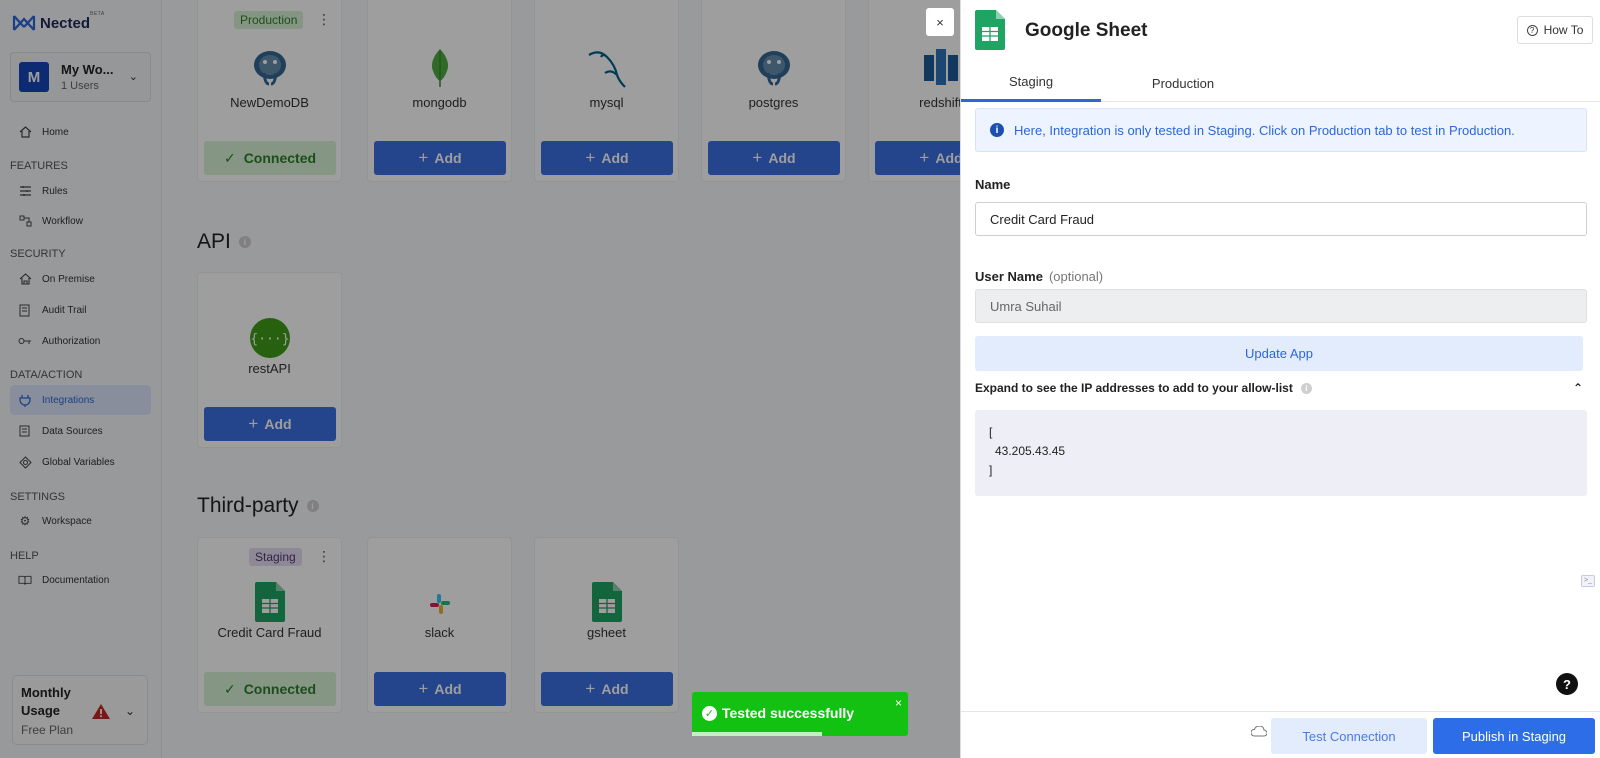 This screenshot has height=758, width=1600. I want to click on name-input: Credit Card Fraud, so click(1281, 219).